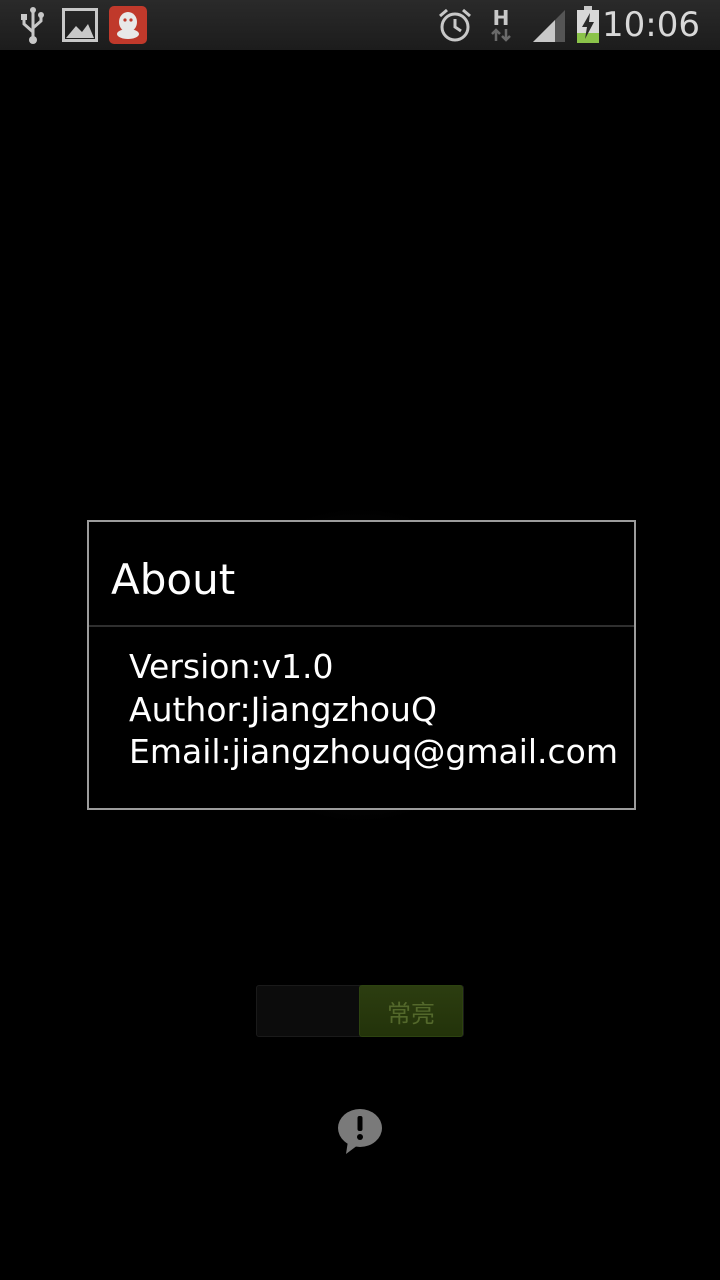 This screenshot has width=720, height=1280. What do you see at coordinates (588, 25) in the screenshot?
I see `battery-charging-icon` at bounding box center [588, 25].